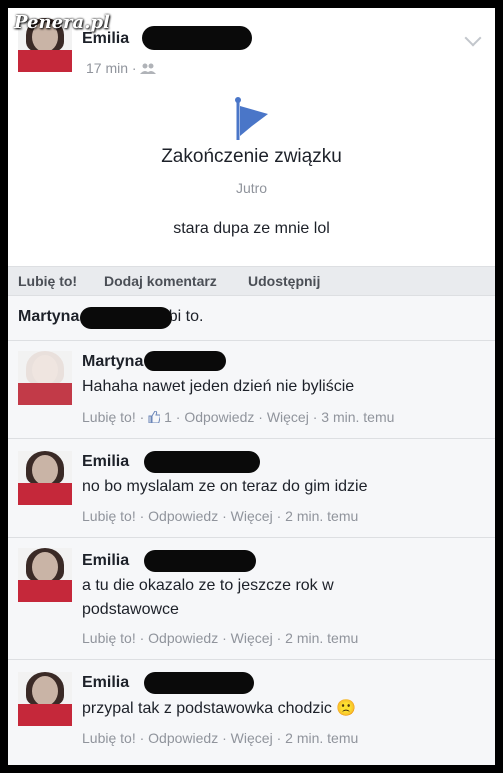  What do you see at coordinates (251, 317) in the screenshot?
I see `likes-summary: Martyna lubi to.` at bounding box center [251, 317].